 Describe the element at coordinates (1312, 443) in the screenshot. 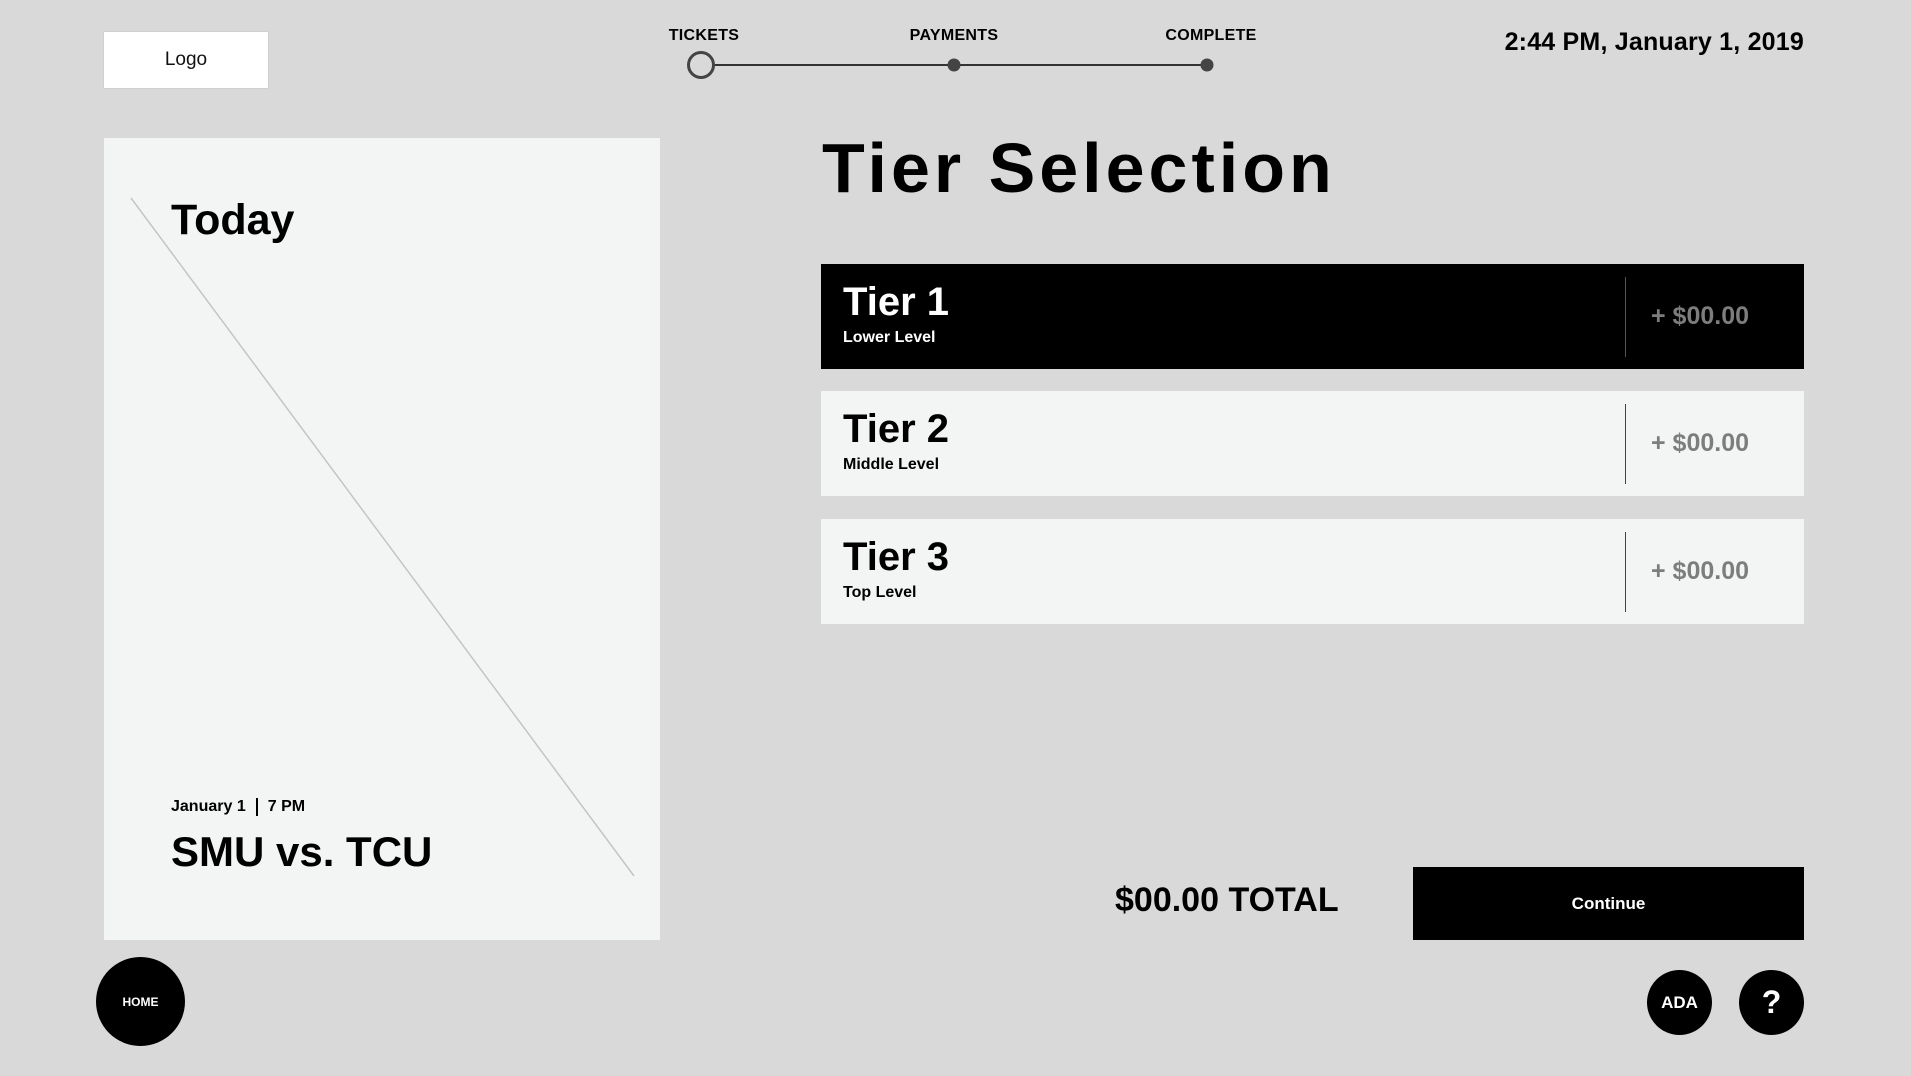

I see `tier-option-2: Tier 2 Middle Level + $00.00` at that location.